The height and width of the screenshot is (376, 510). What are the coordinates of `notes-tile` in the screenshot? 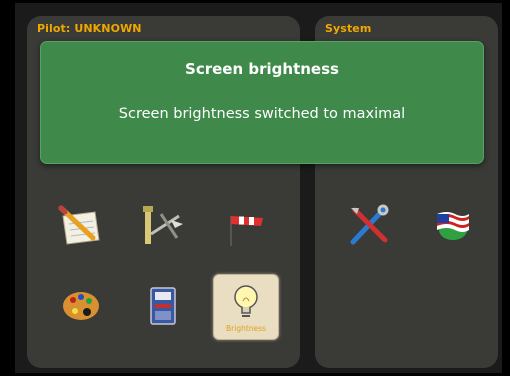 It's located at (81, 226).